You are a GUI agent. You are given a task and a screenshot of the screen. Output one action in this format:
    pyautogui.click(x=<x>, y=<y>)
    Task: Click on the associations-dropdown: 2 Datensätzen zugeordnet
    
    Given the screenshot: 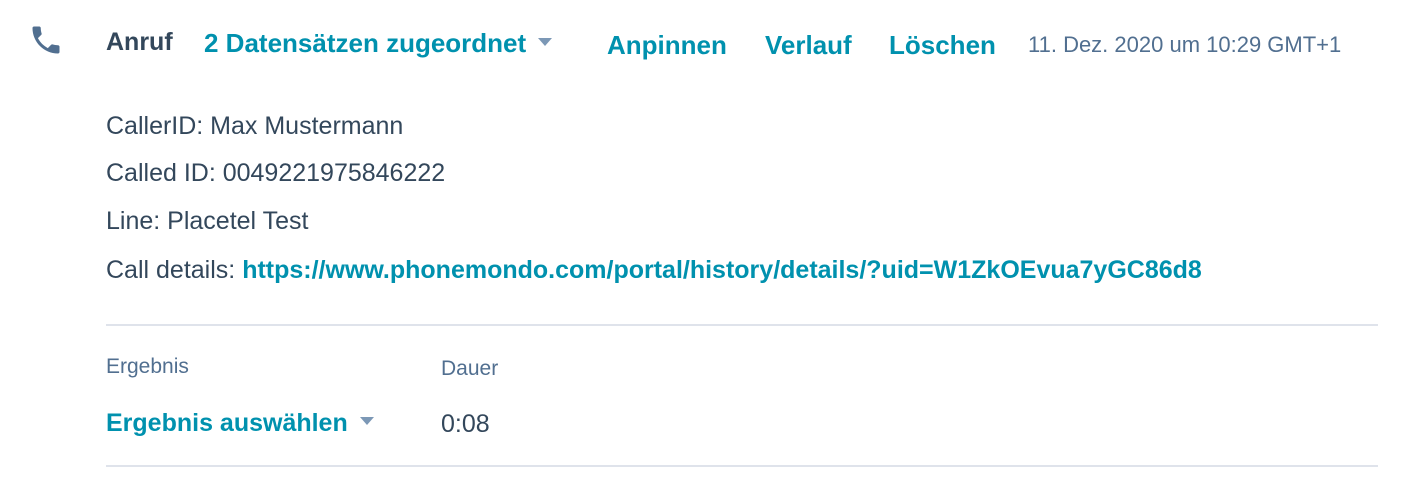 What is the action you would take?
    pyautogui.click(x=378, y=43)
    